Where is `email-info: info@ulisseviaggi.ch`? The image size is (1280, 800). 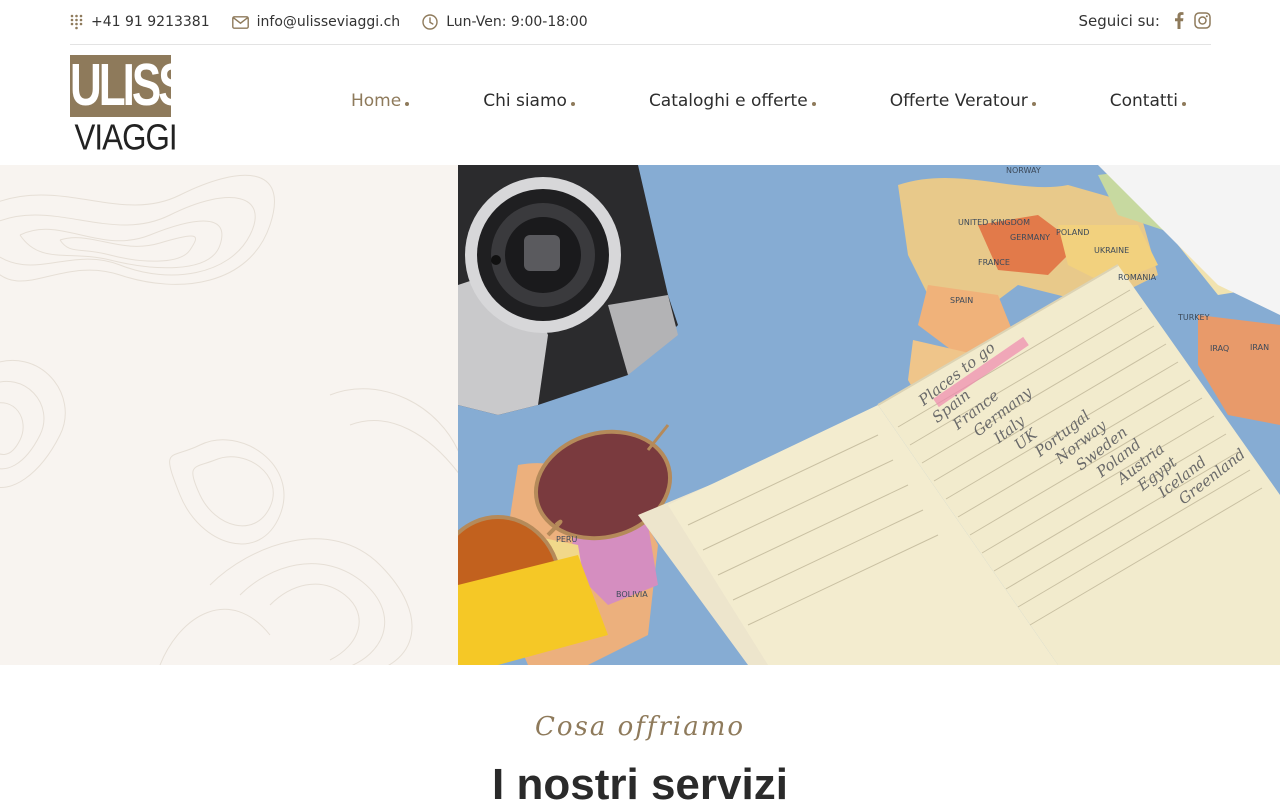
email-info: info@ulisseviaggi.ch is located at coordinates (316, 22).